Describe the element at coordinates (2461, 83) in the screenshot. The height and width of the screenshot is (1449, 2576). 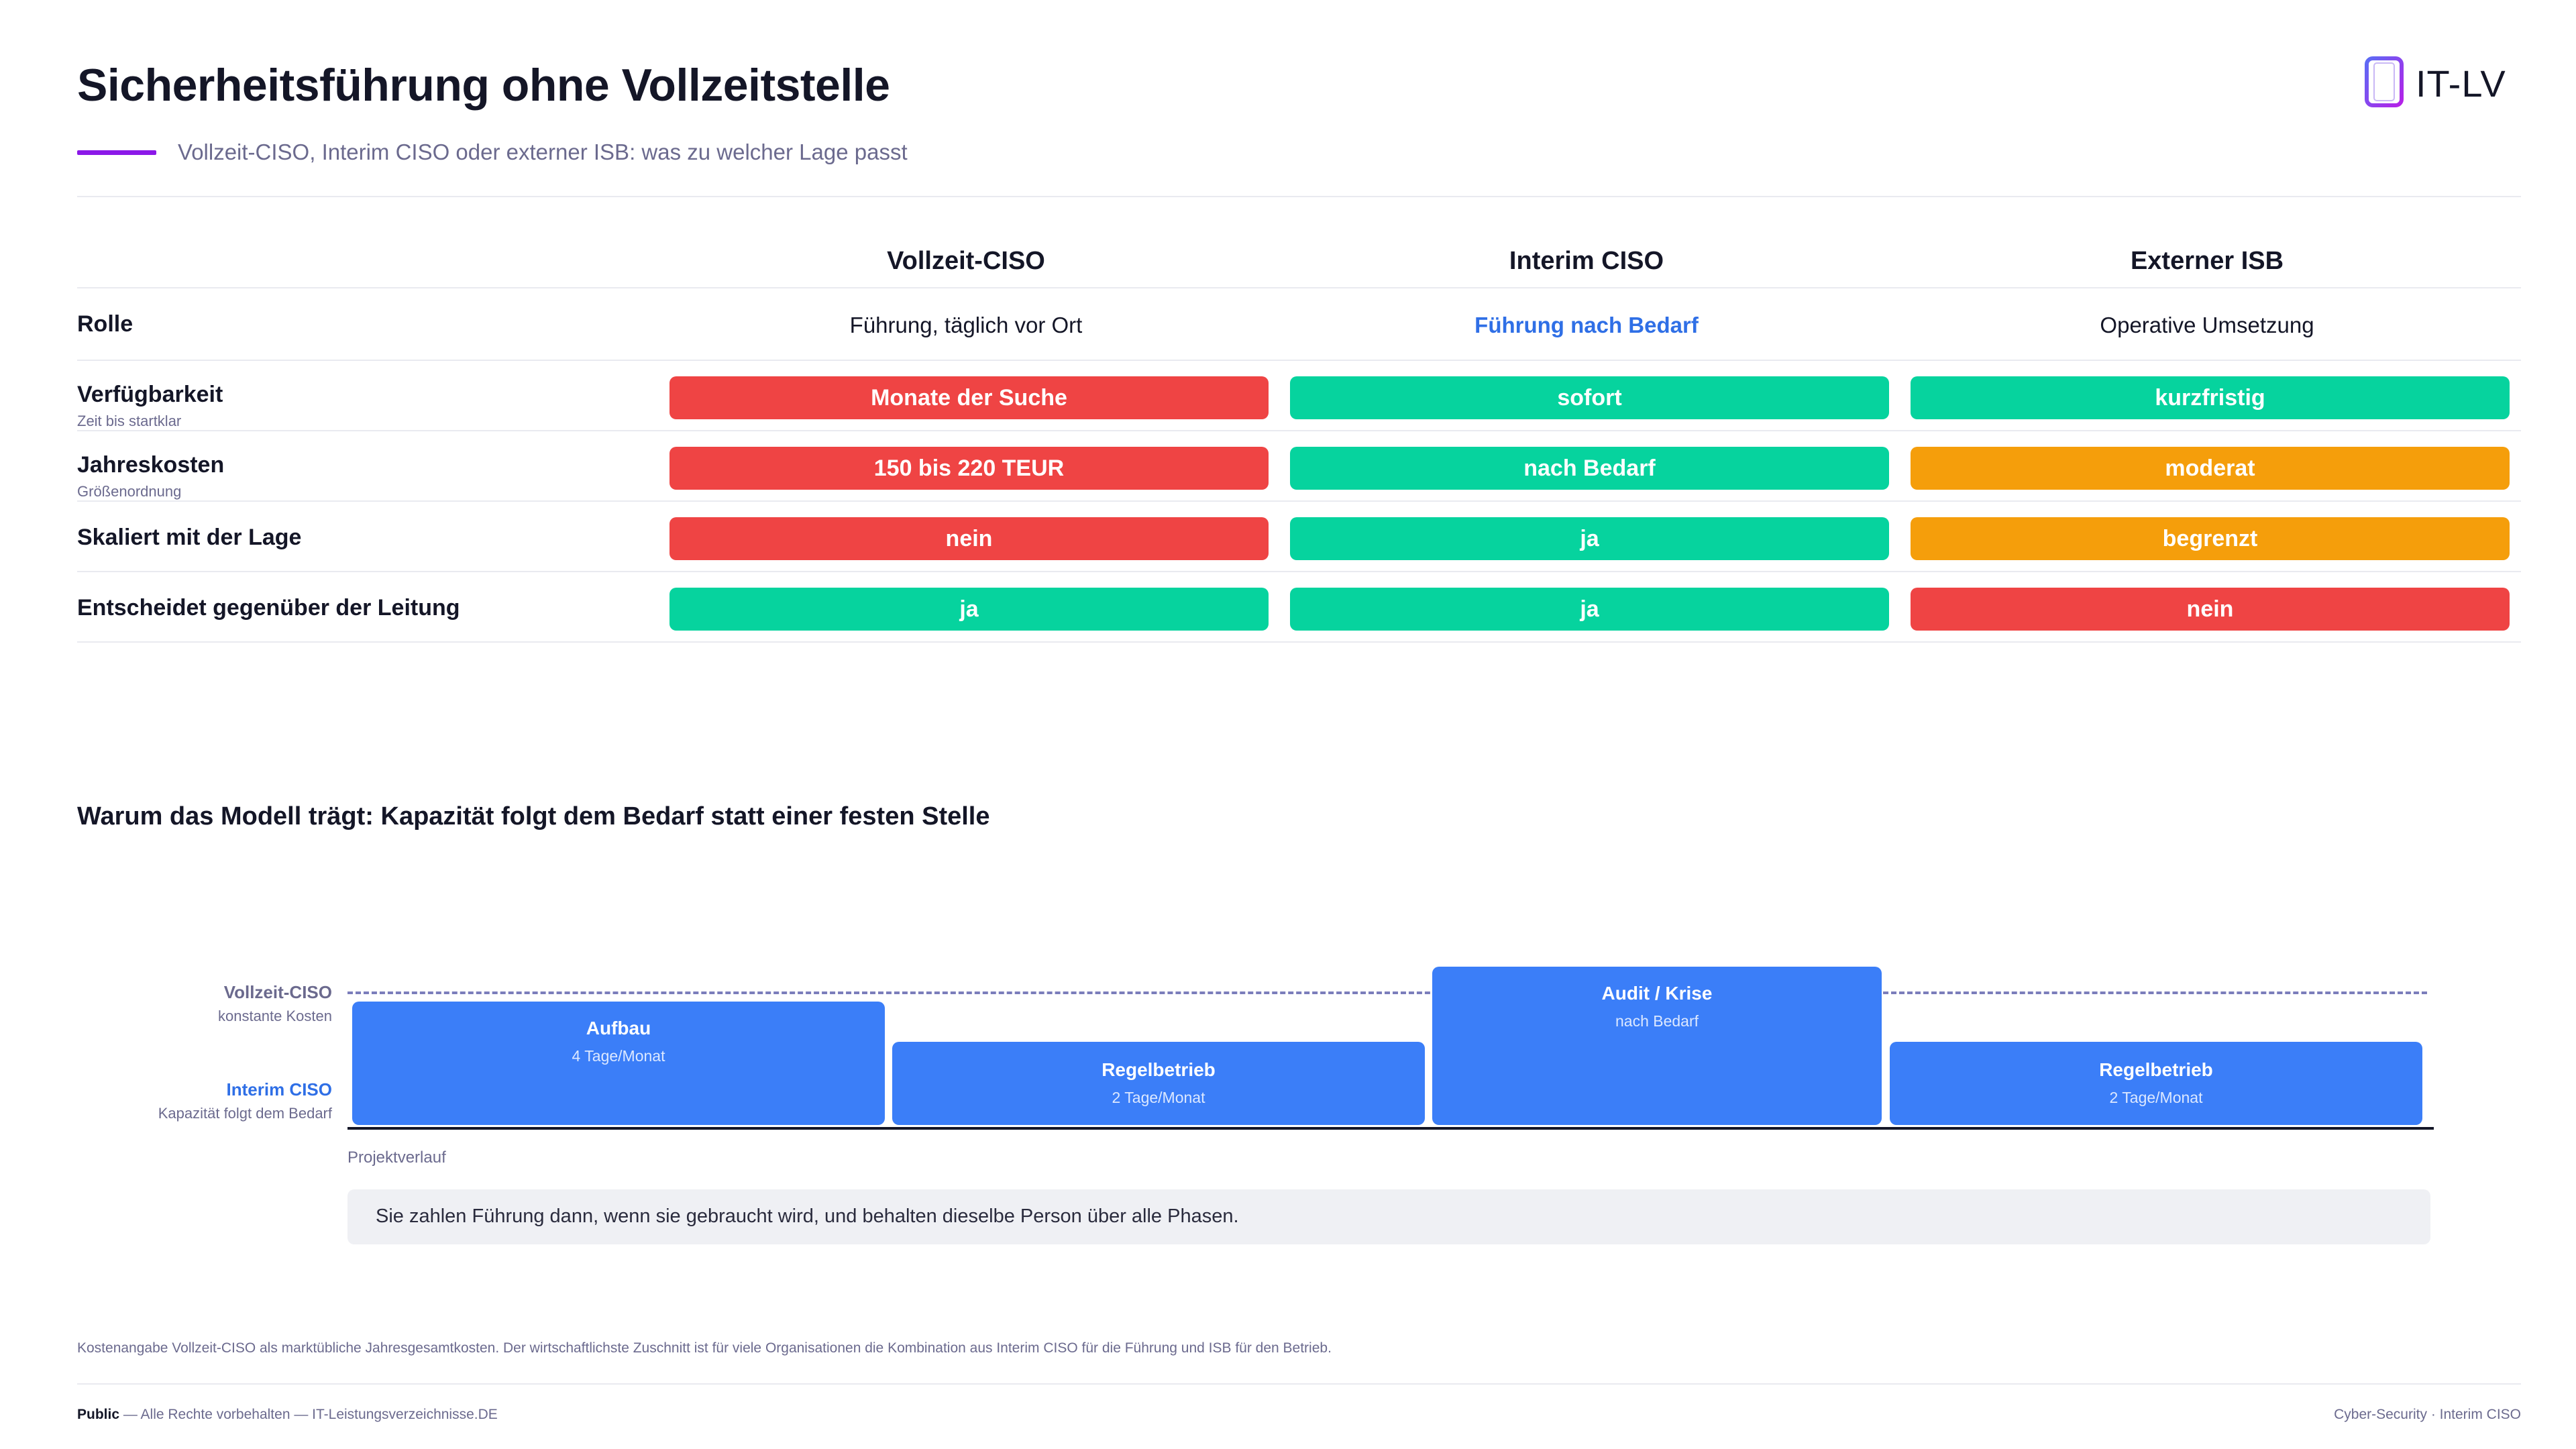
I see `logo-text: IT-LV` at that location.